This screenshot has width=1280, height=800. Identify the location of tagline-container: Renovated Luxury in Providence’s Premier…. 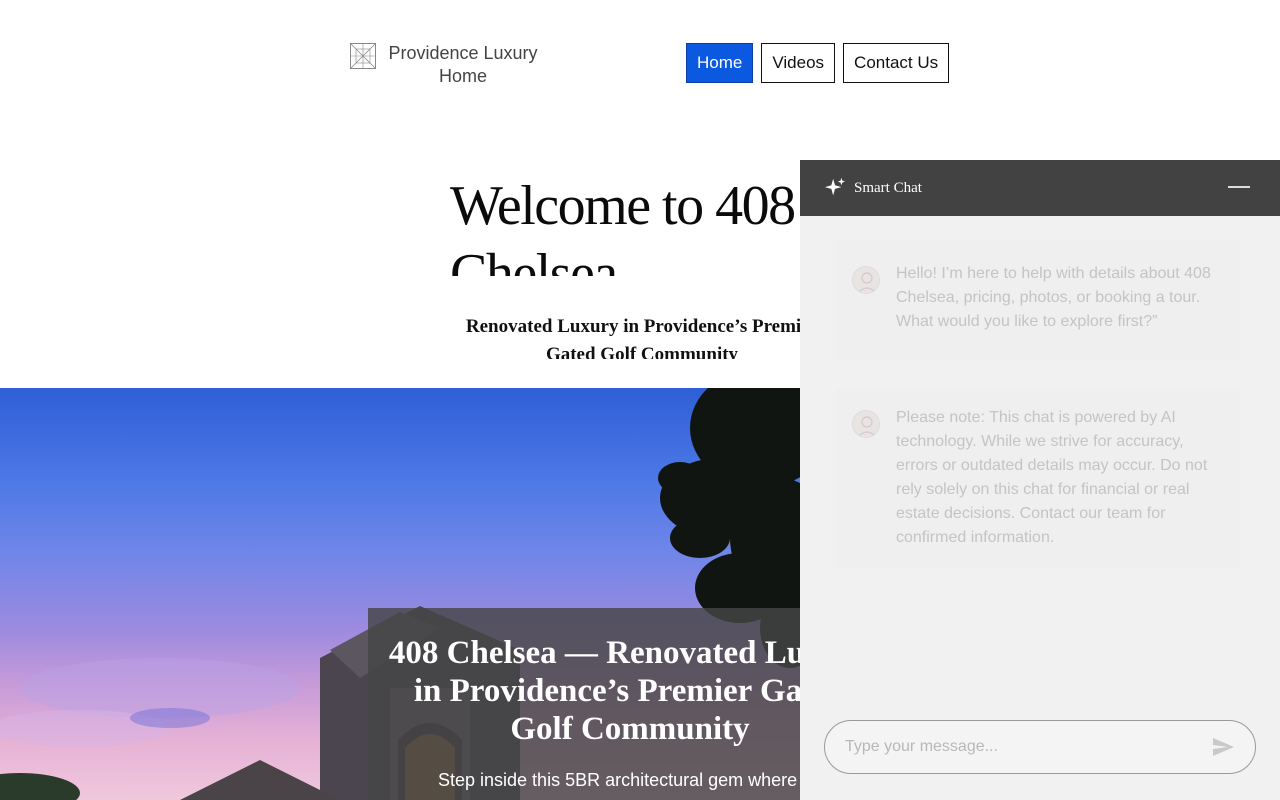
(642, 336).